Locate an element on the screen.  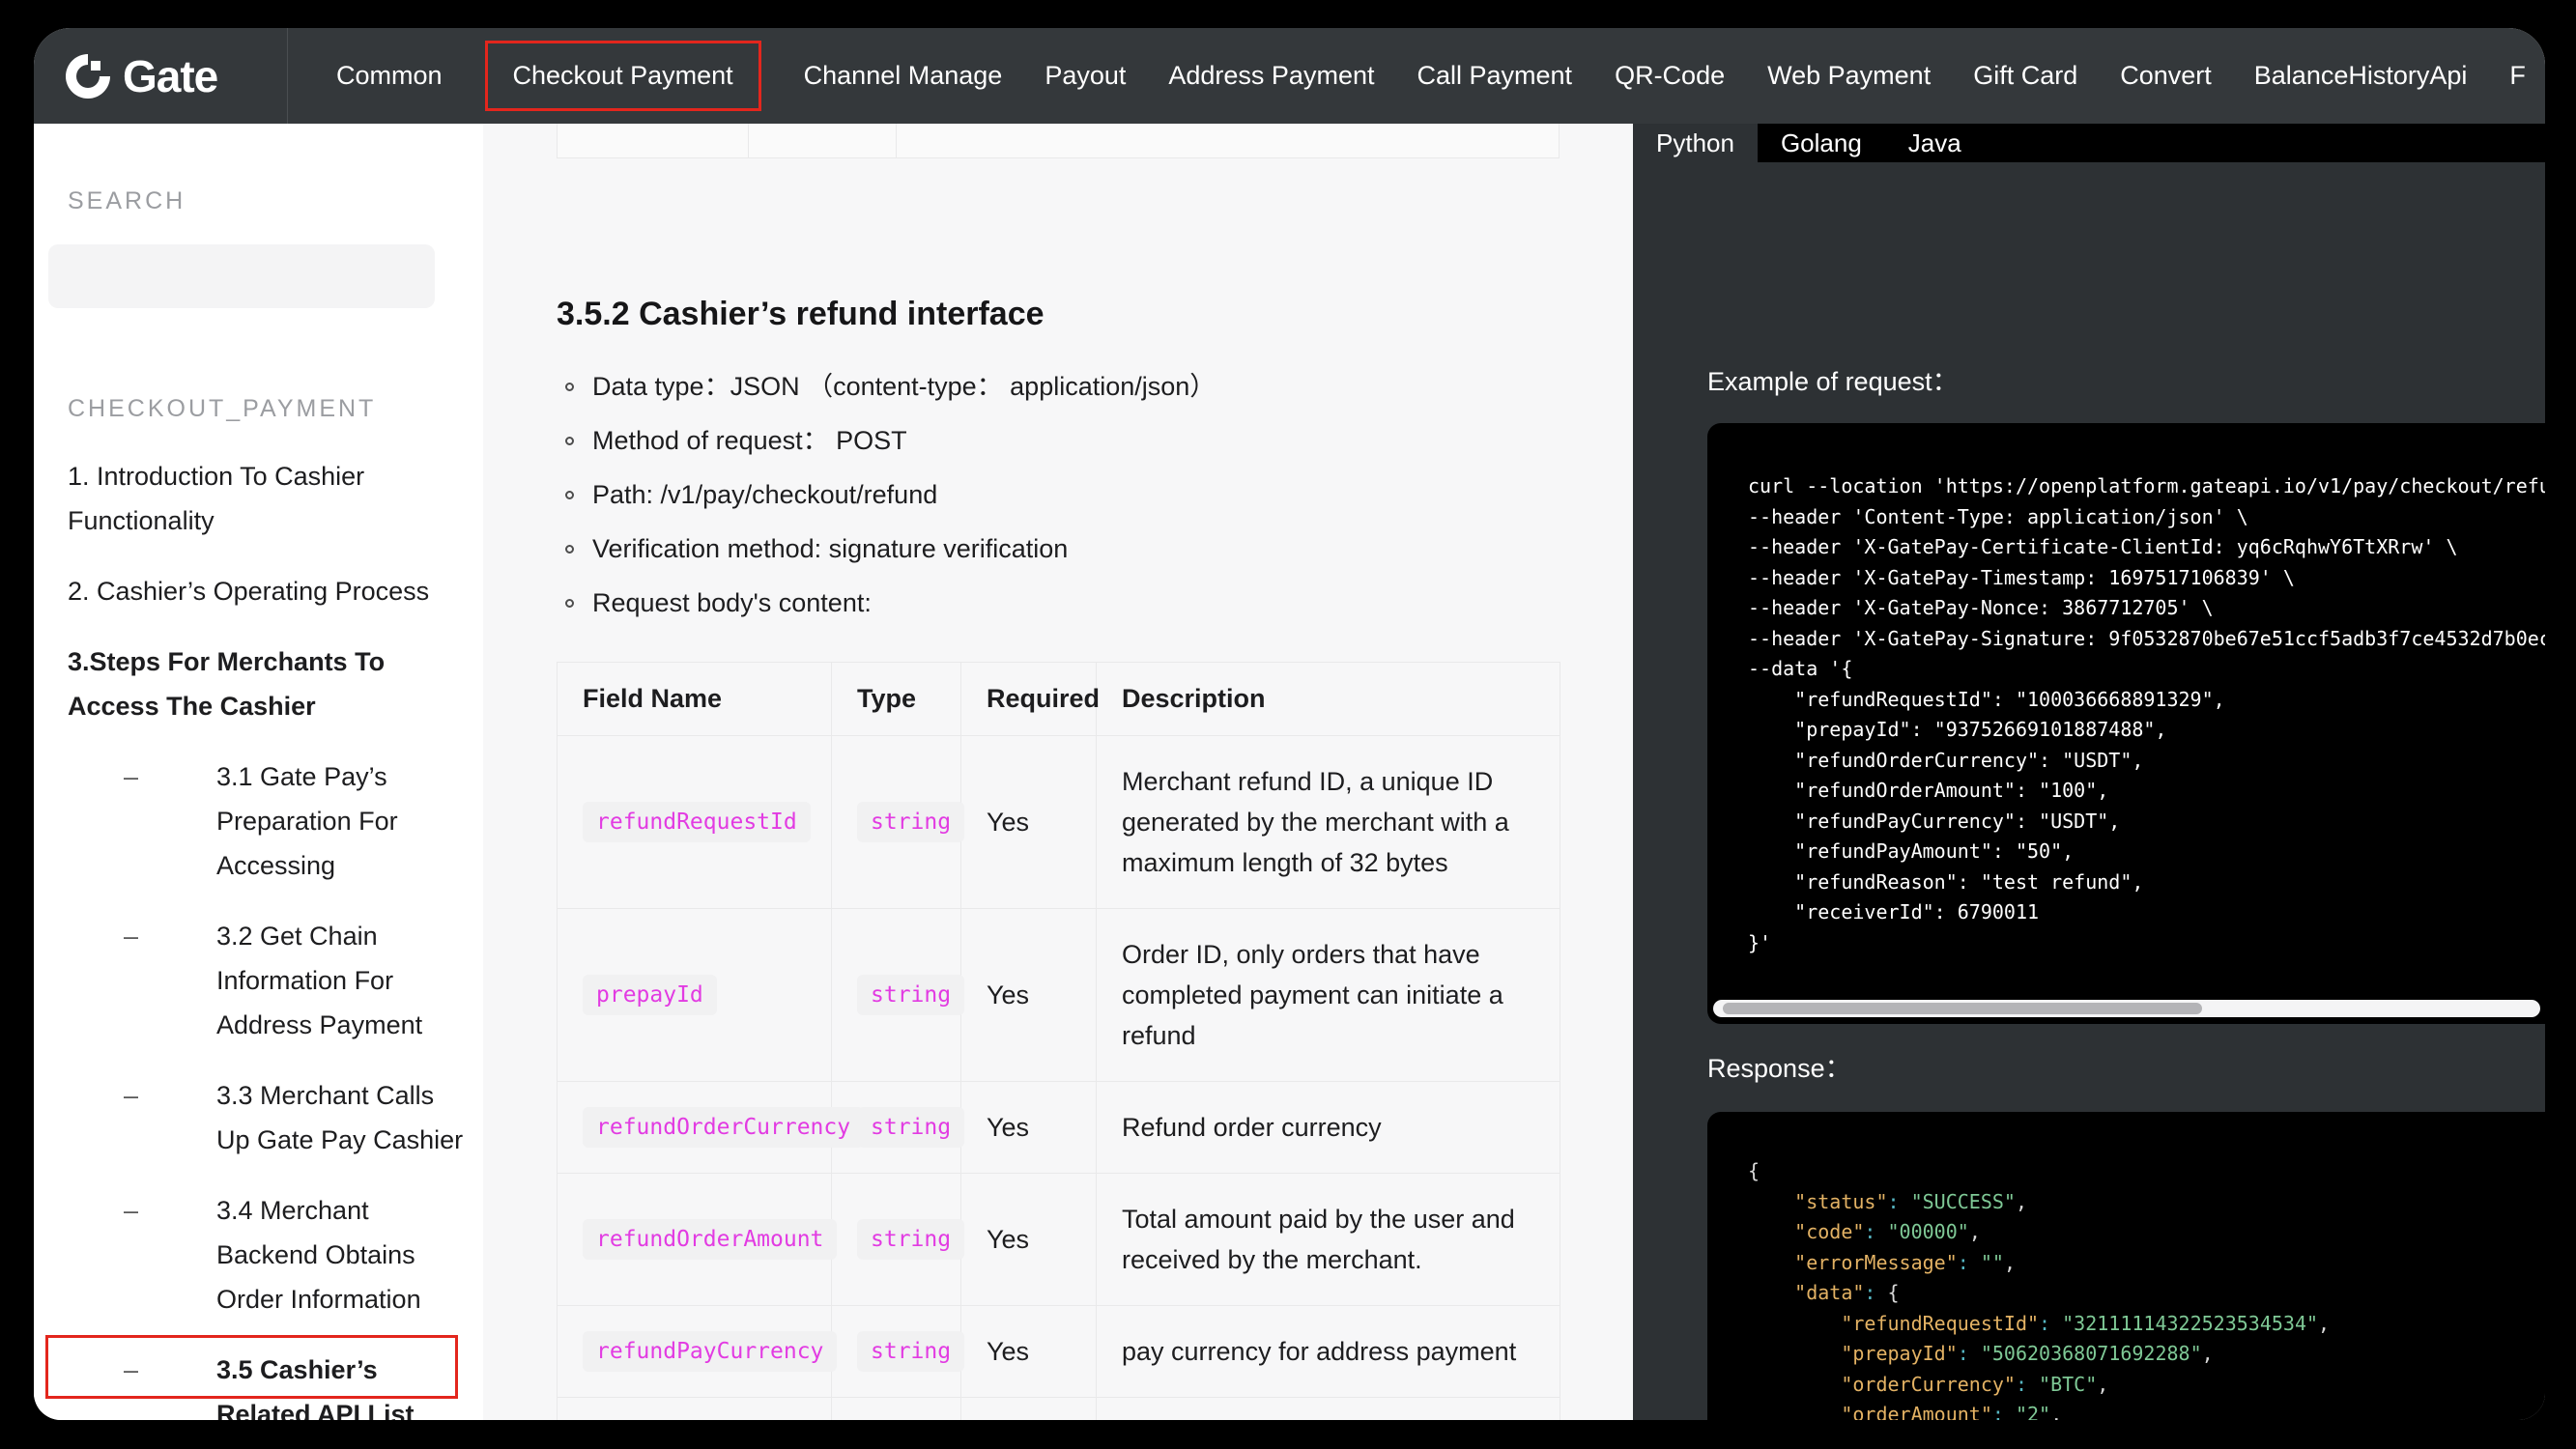
tab-golang: Golang is located at coordinates (1822, 143).